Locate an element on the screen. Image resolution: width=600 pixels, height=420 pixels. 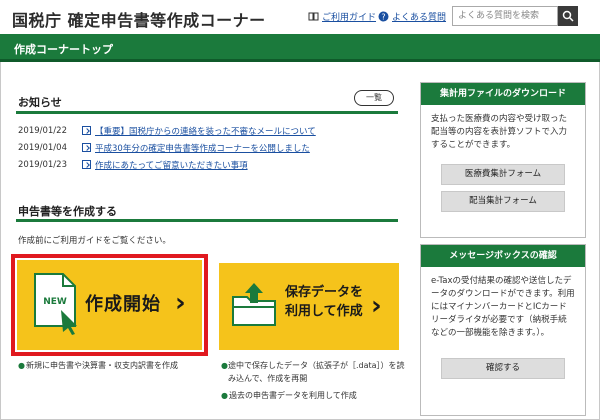
guide-notice-text: 作成前にご利用ガイドをご覧ください。 is located at coordinates (94, 241).